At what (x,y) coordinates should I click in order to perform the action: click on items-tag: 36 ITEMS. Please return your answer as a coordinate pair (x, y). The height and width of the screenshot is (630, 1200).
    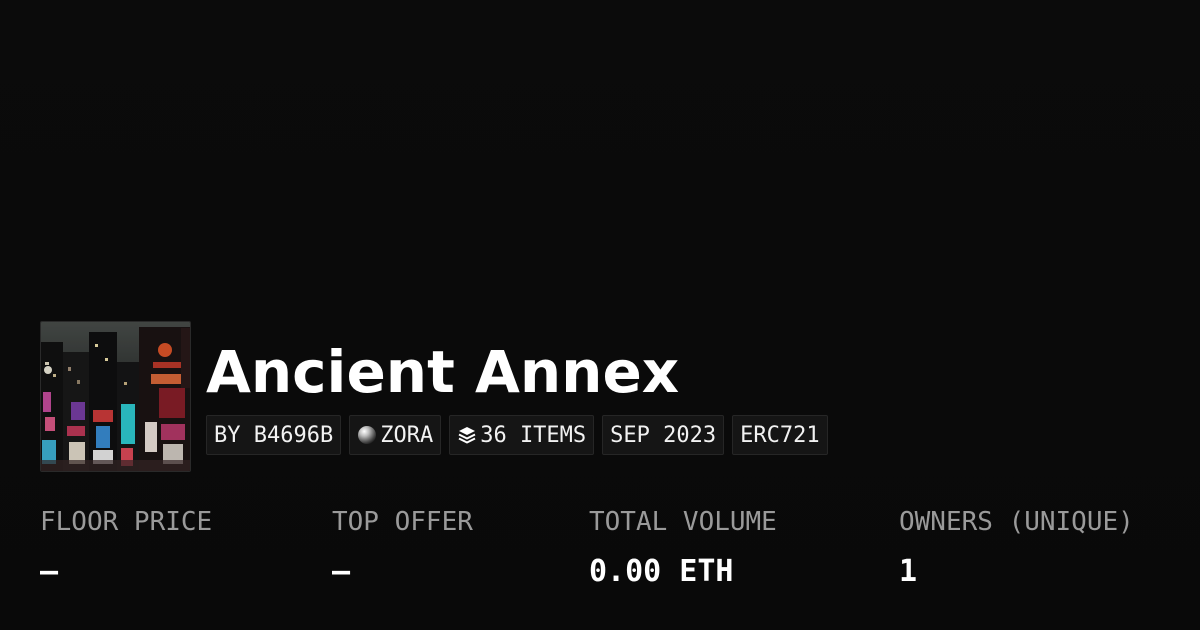
    Looking at the image, I should click on (522, 435).